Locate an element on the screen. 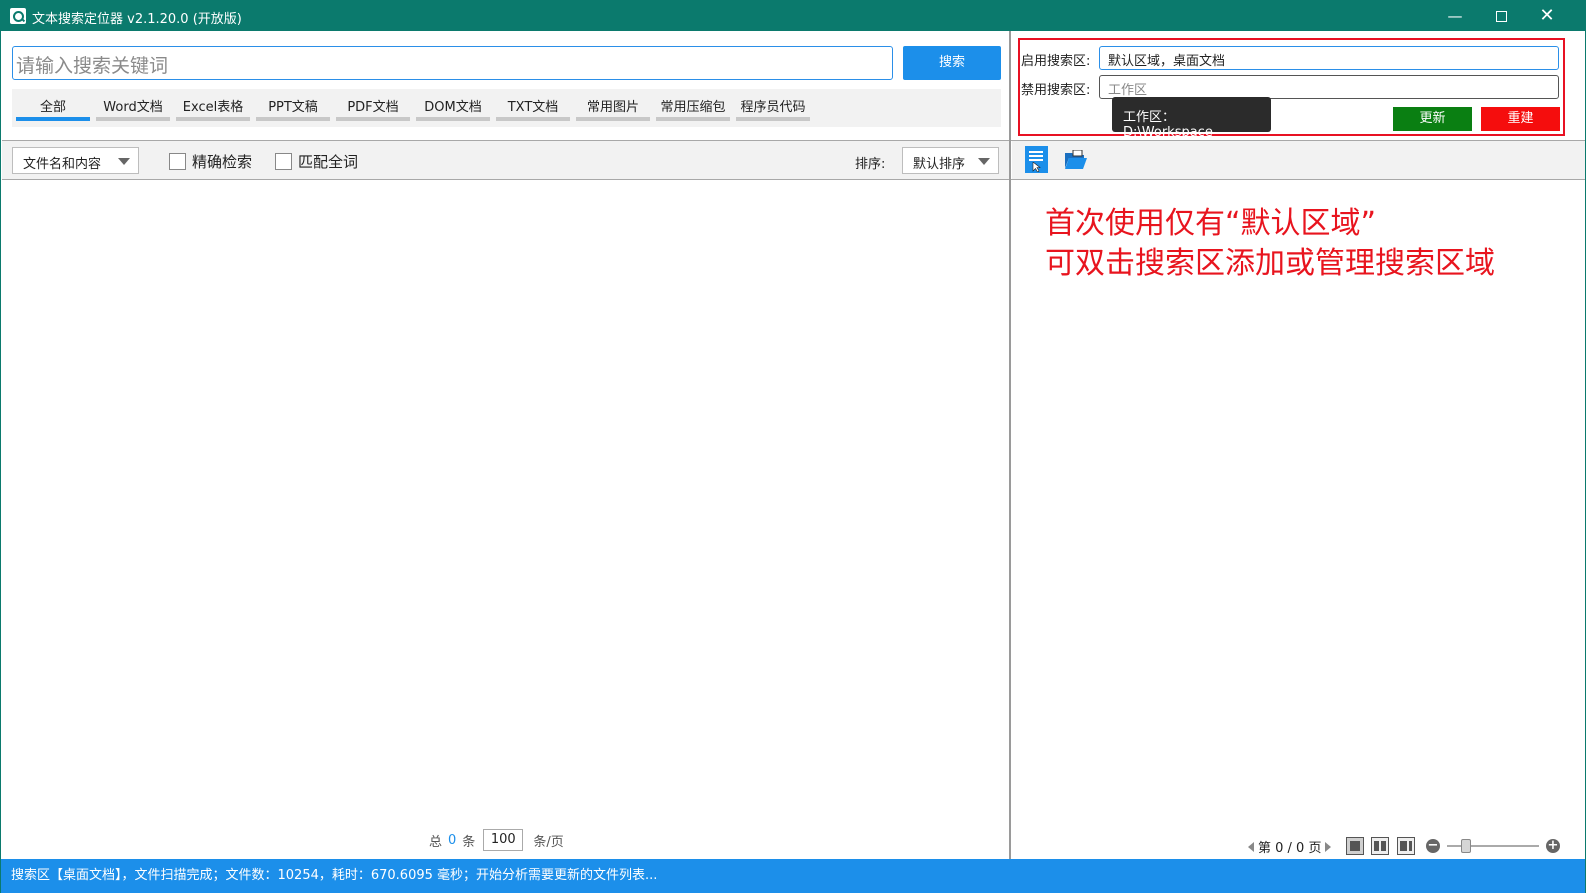  enabled-area-label: 启用搜索区: is located at coordinates (1056, 61).